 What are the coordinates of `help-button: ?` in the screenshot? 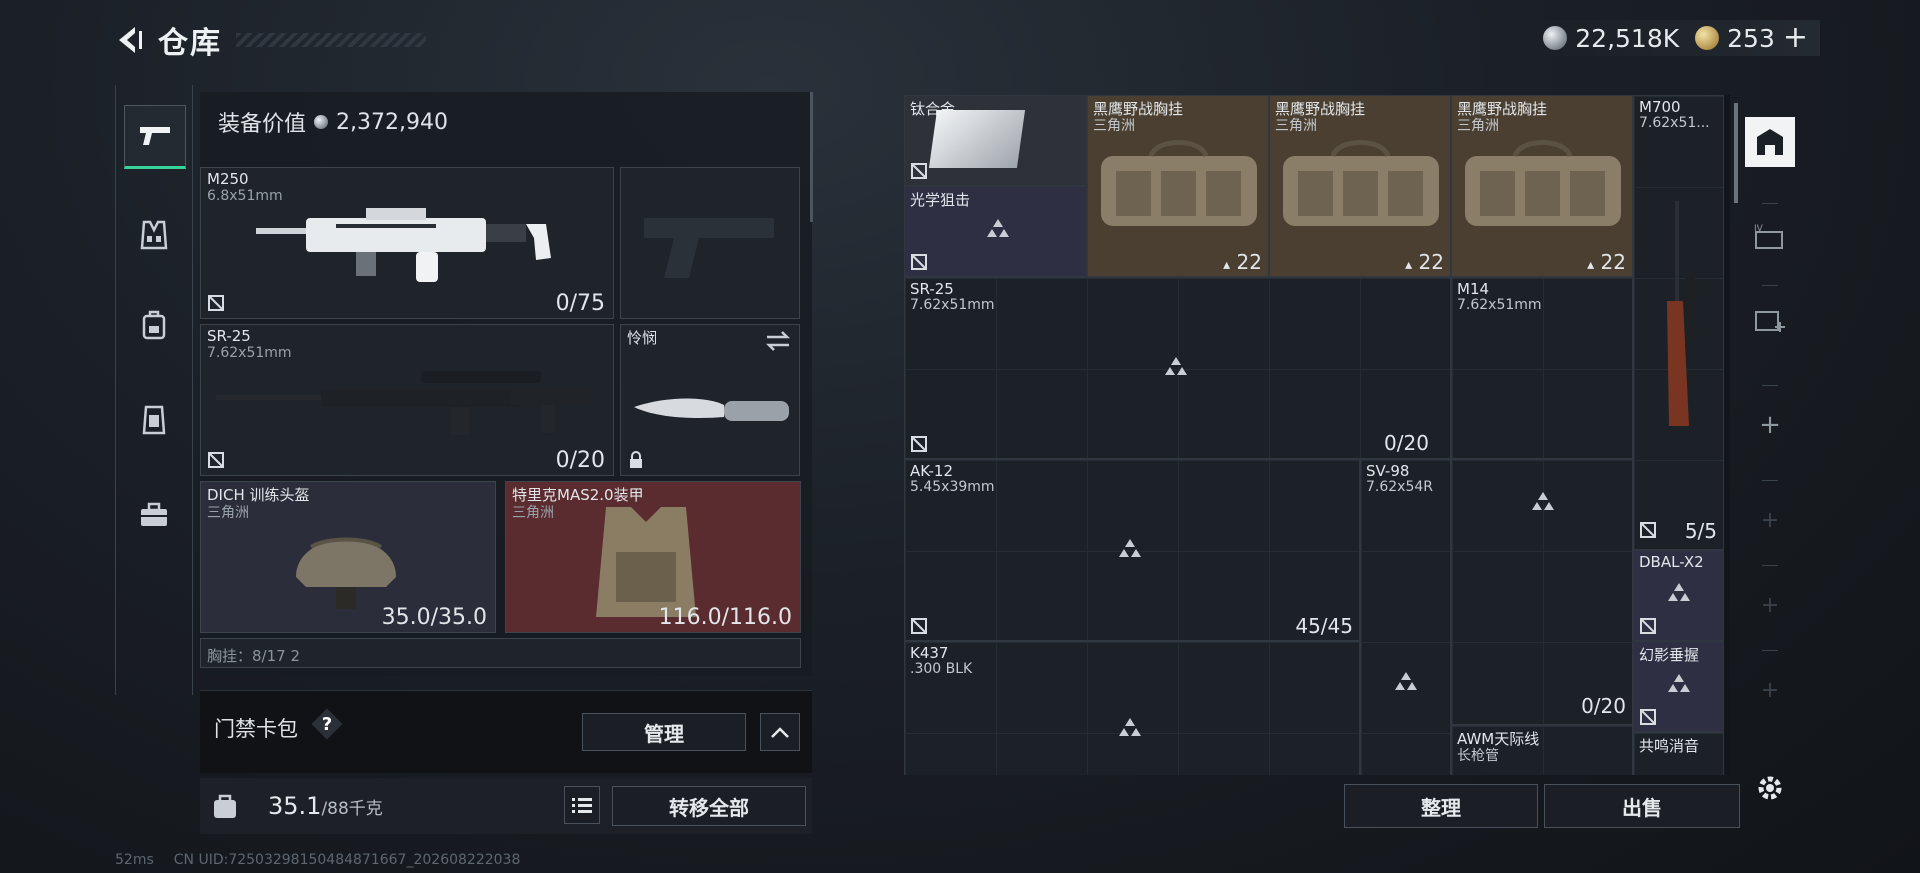 It's located at (327, 724).